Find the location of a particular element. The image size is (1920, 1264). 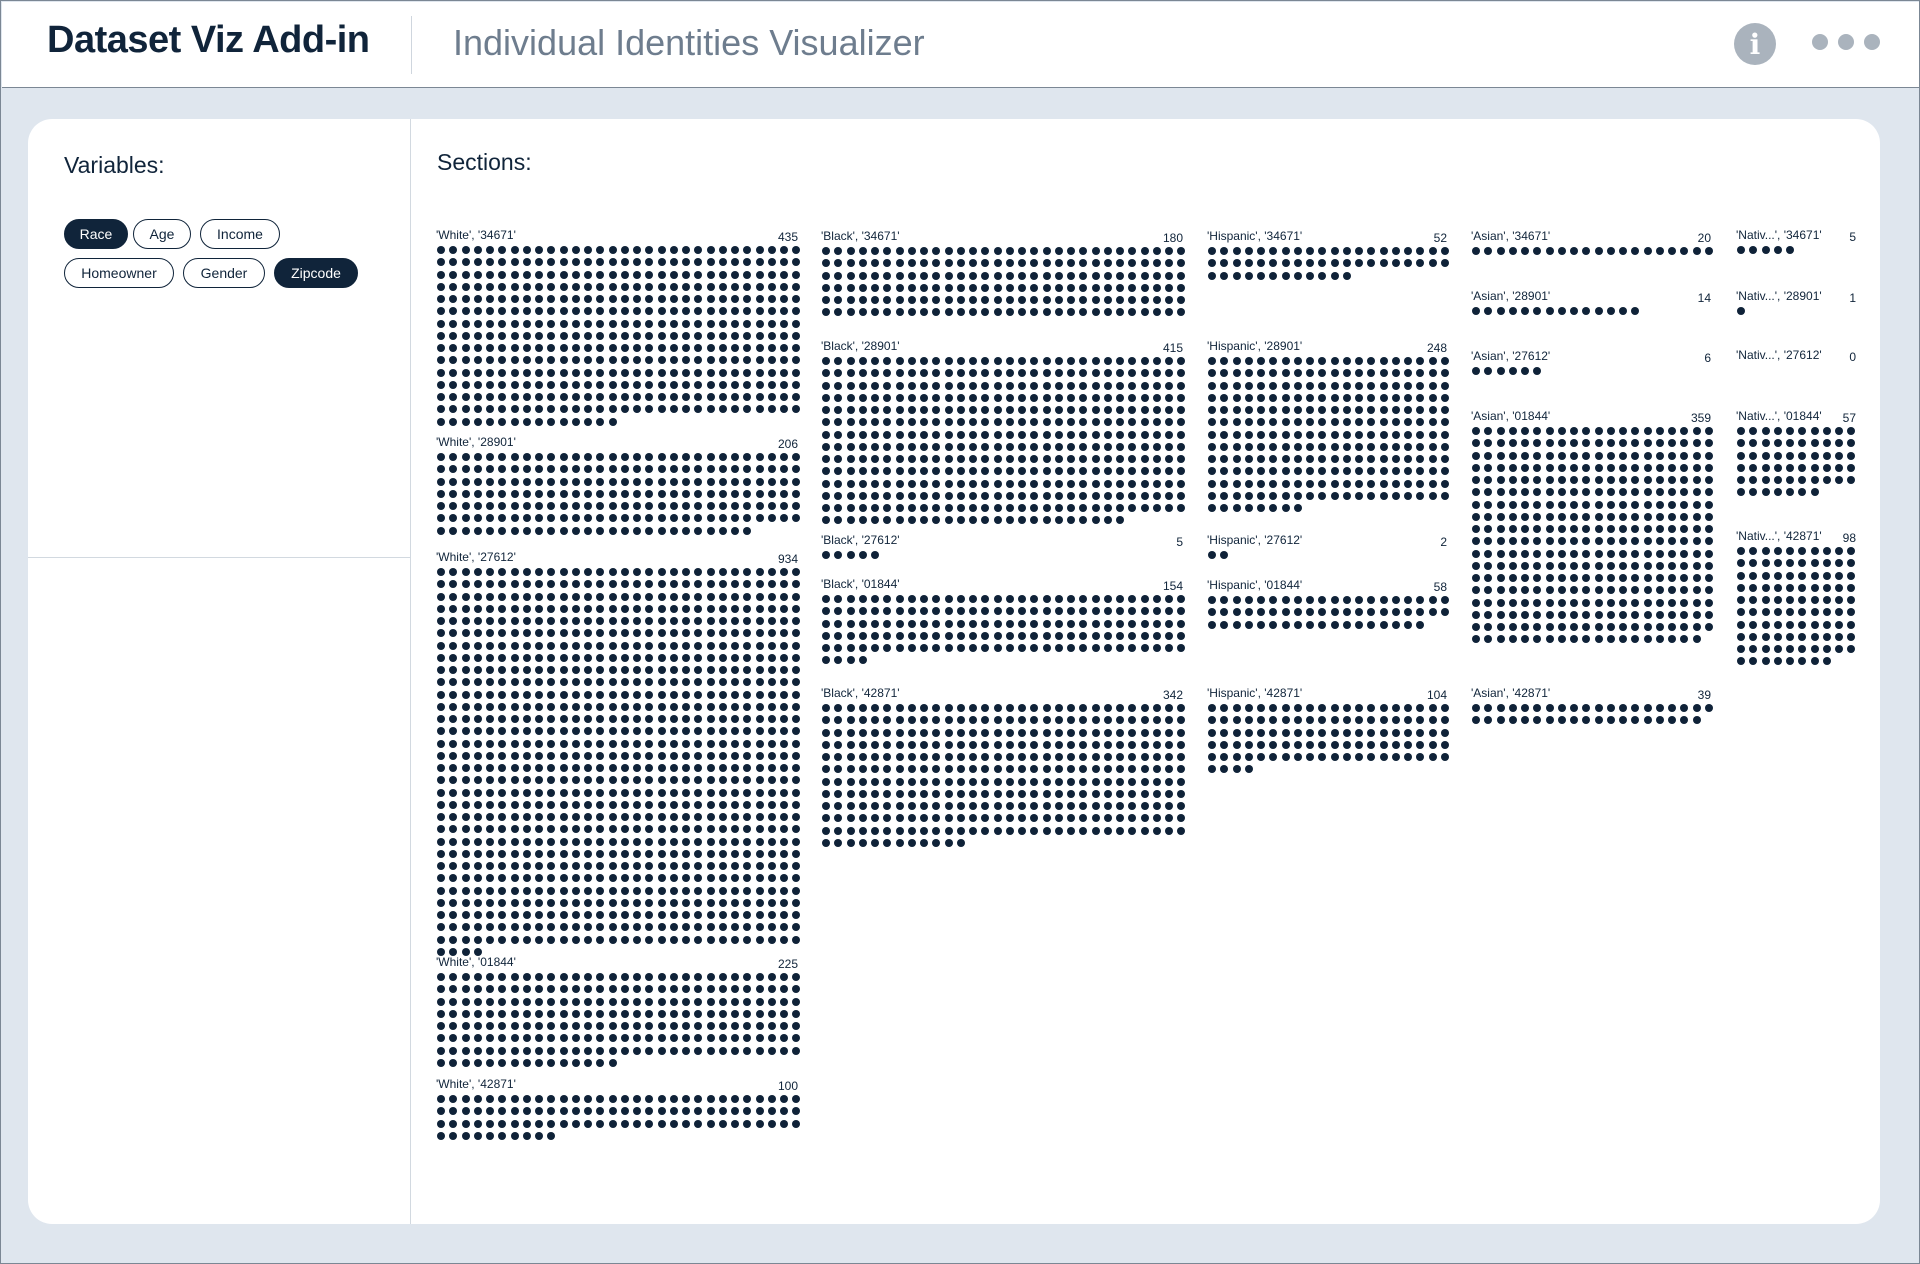

chip-race: Race is located at coordinates (96, 234).